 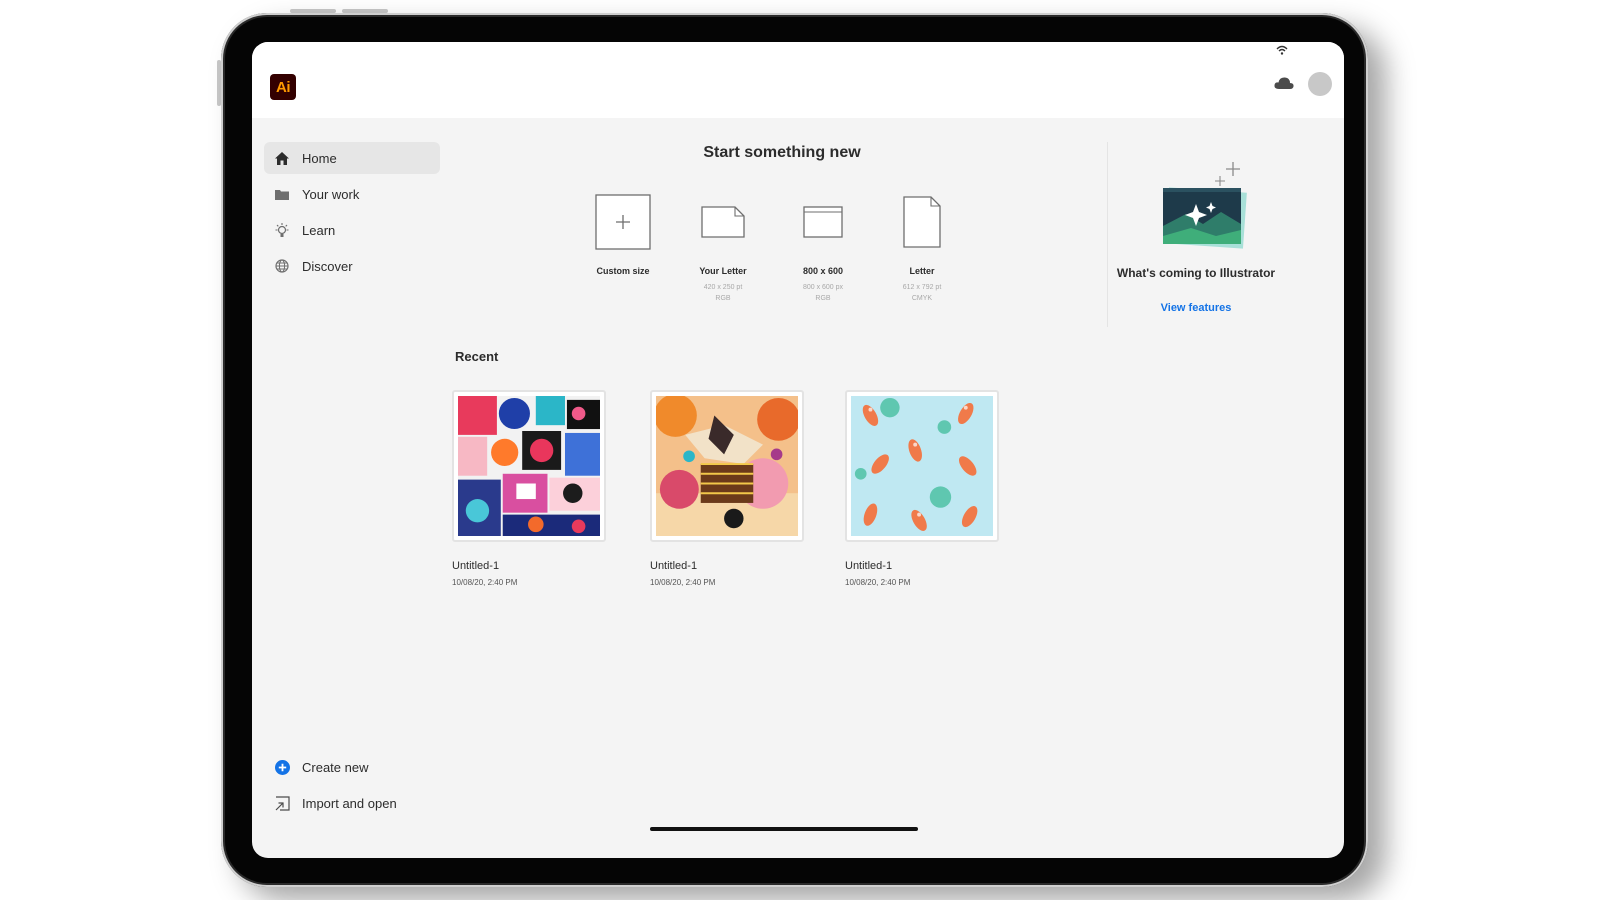 I want to click on illustrator-logo: Ai, so click(x=283, y=87).